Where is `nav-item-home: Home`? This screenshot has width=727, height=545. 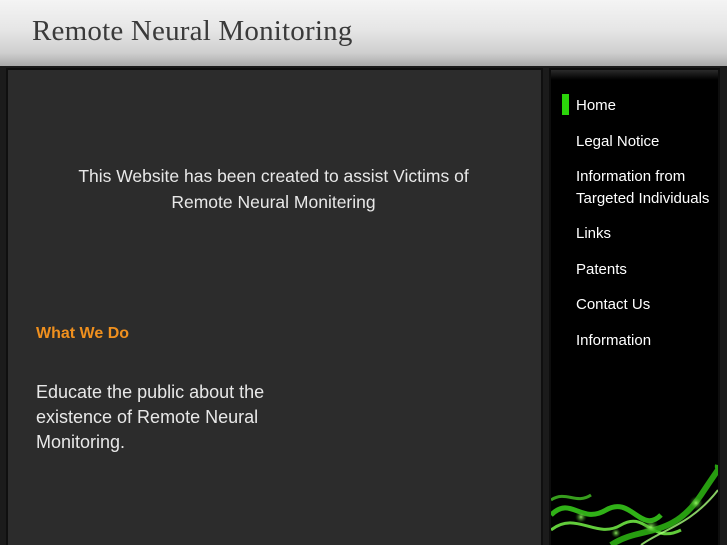
nav-item-home: Home is located at coordinates (634, 106).